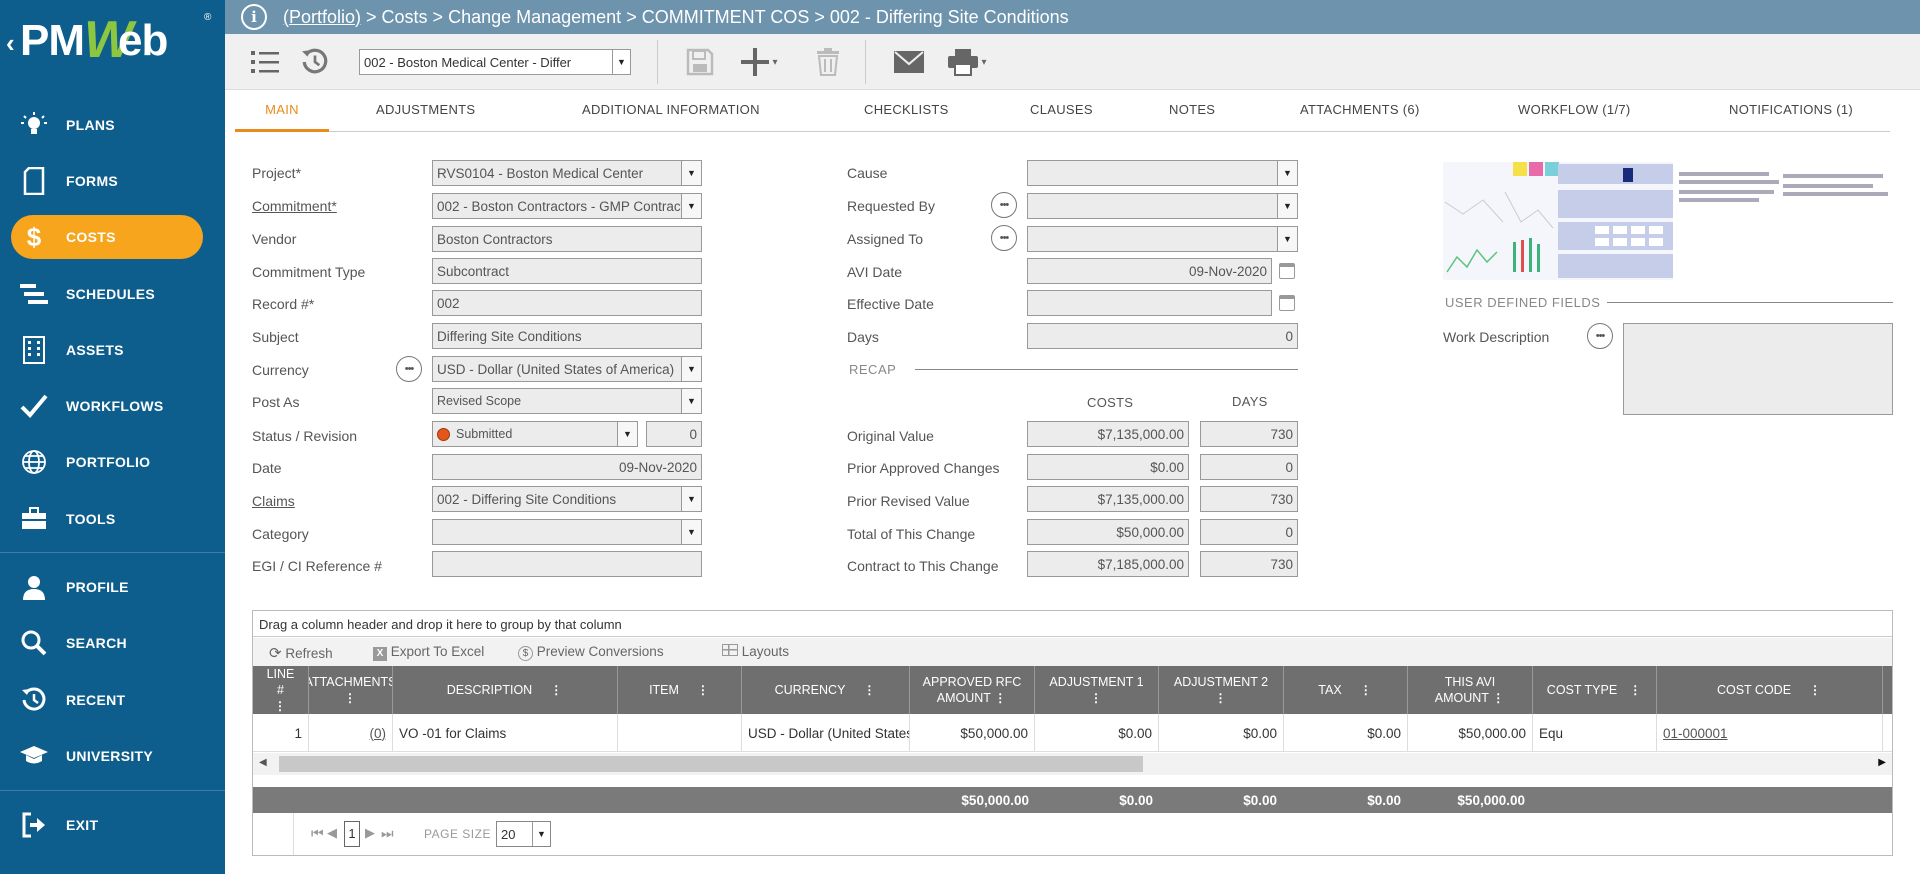 The width and height of the screenshot is (1920, 874). Describe the element at coordinates (906, 114) in the screenshot. I see `tab-checklists: CHECKLISTS` at that location.